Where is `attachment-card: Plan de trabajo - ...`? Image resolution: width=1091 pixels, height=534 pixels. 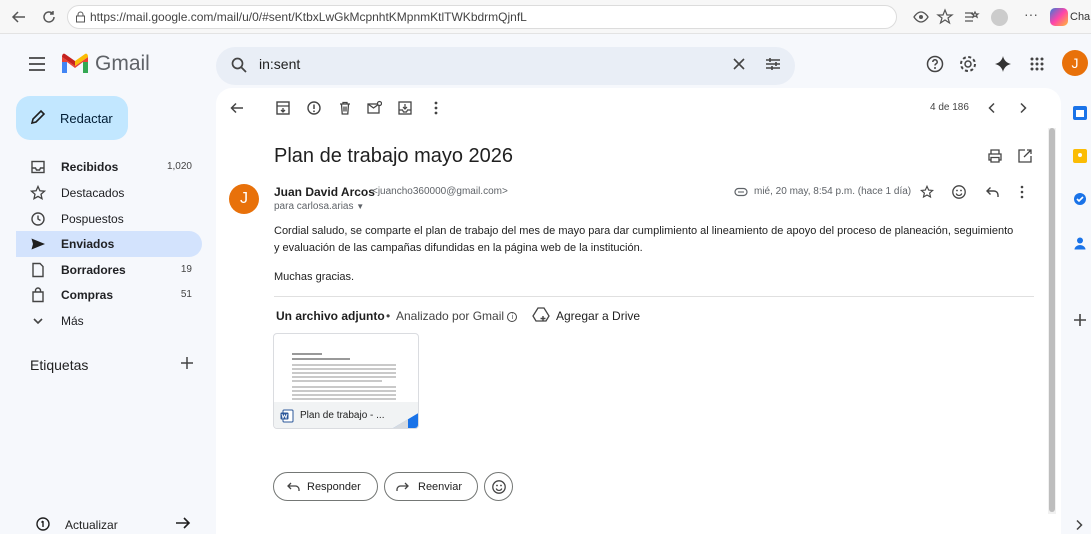
attachment-card: Plan de trabajo - ... is located at coordinates (346, 381).